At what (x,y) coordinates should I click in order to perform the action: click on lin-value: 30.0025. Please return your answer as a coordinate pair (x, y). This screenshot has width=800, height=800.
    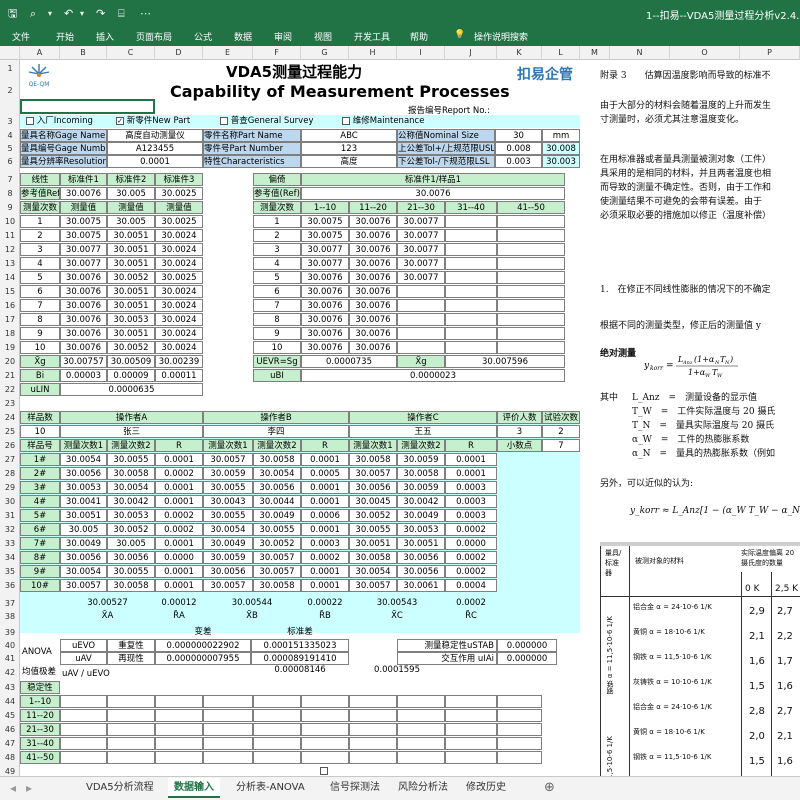
    Looking at the image, I should click on (179, 277).